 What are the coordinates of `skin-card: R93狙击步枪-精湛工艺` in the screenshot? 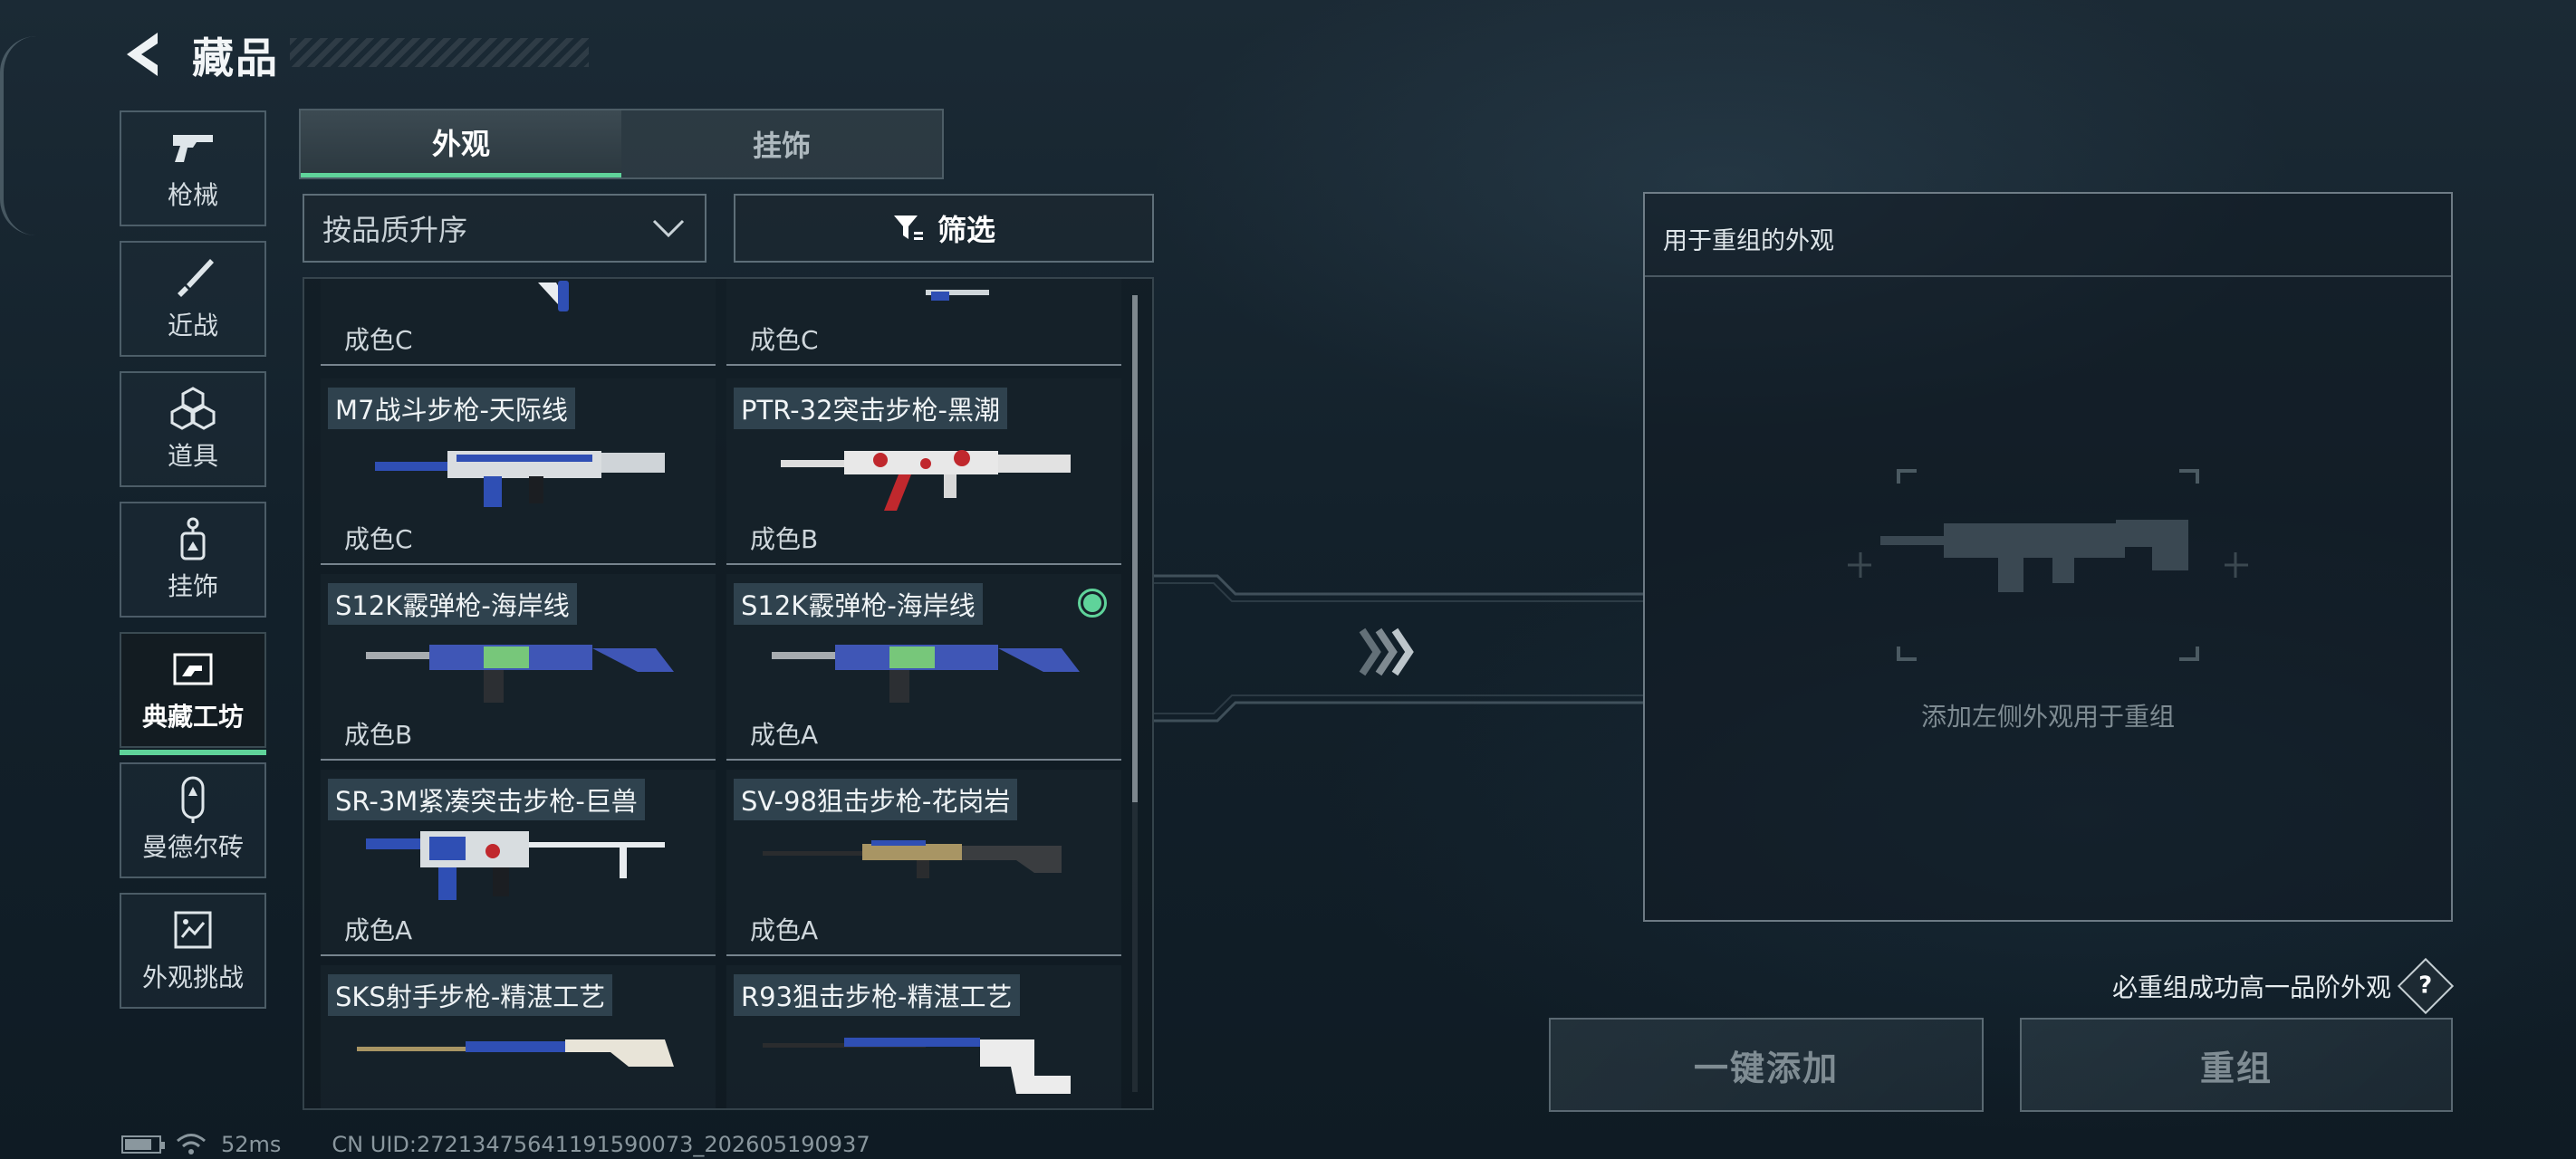 It's located at (923, 1036).